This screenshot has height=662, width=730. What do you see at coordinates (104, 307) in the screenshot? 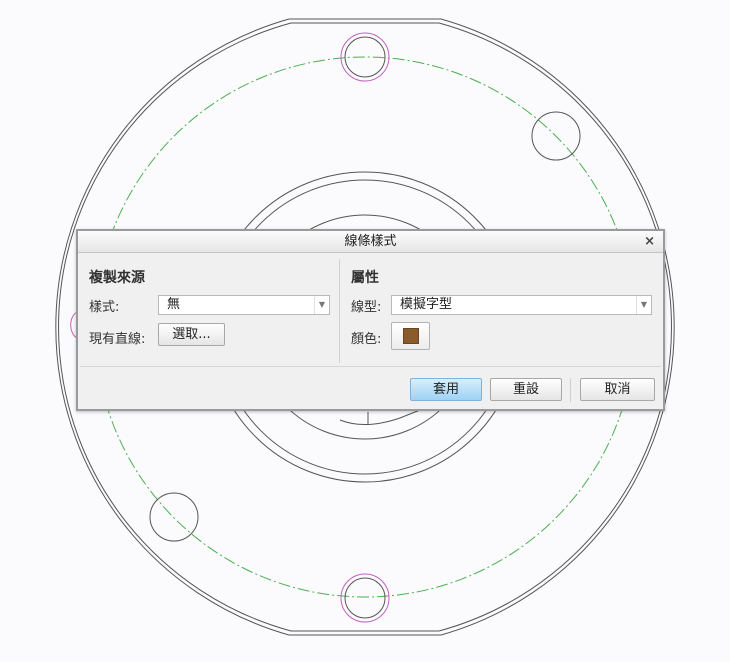
I see `style-label: 樣式:` at bounding box center [104, 307].